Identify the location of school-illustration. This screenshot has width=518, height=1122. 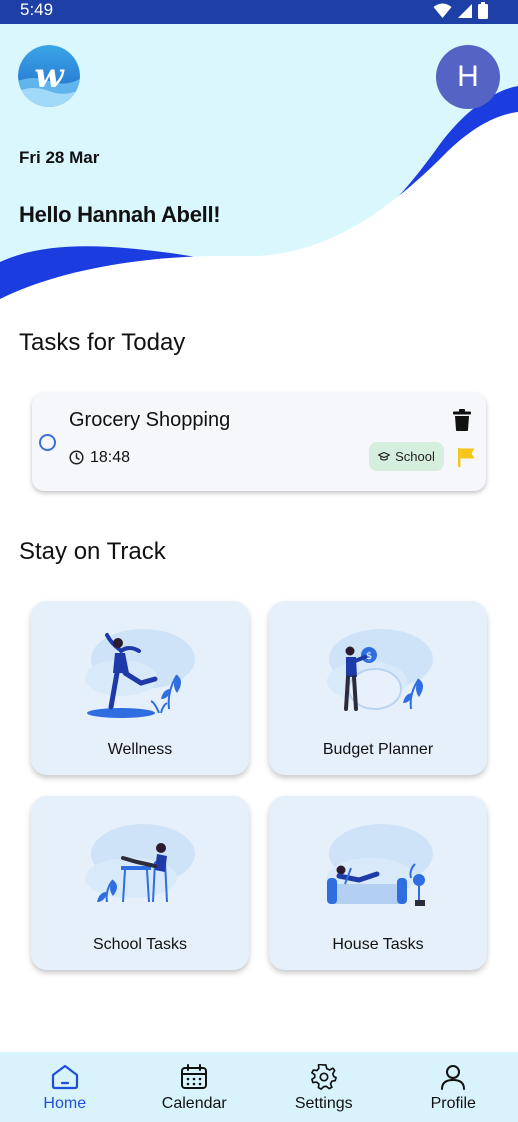
(140, 863).